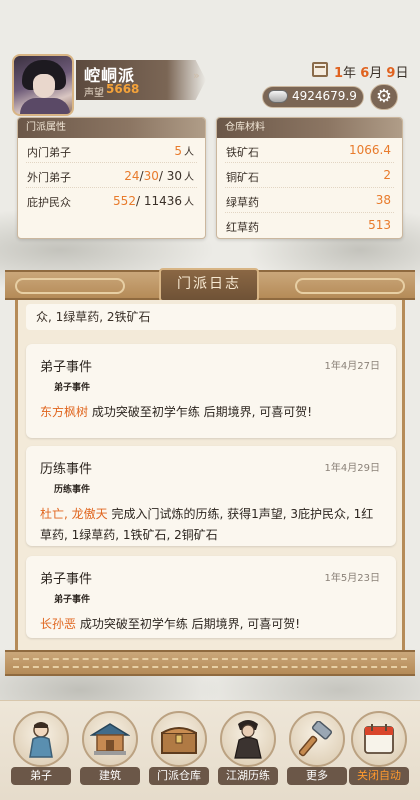 Image resolution: width=420 pixels, height=800 pixels. Describe the element at coordinates (110, 776) in the screenshot. I see `nav-label: 建筑` at that location.